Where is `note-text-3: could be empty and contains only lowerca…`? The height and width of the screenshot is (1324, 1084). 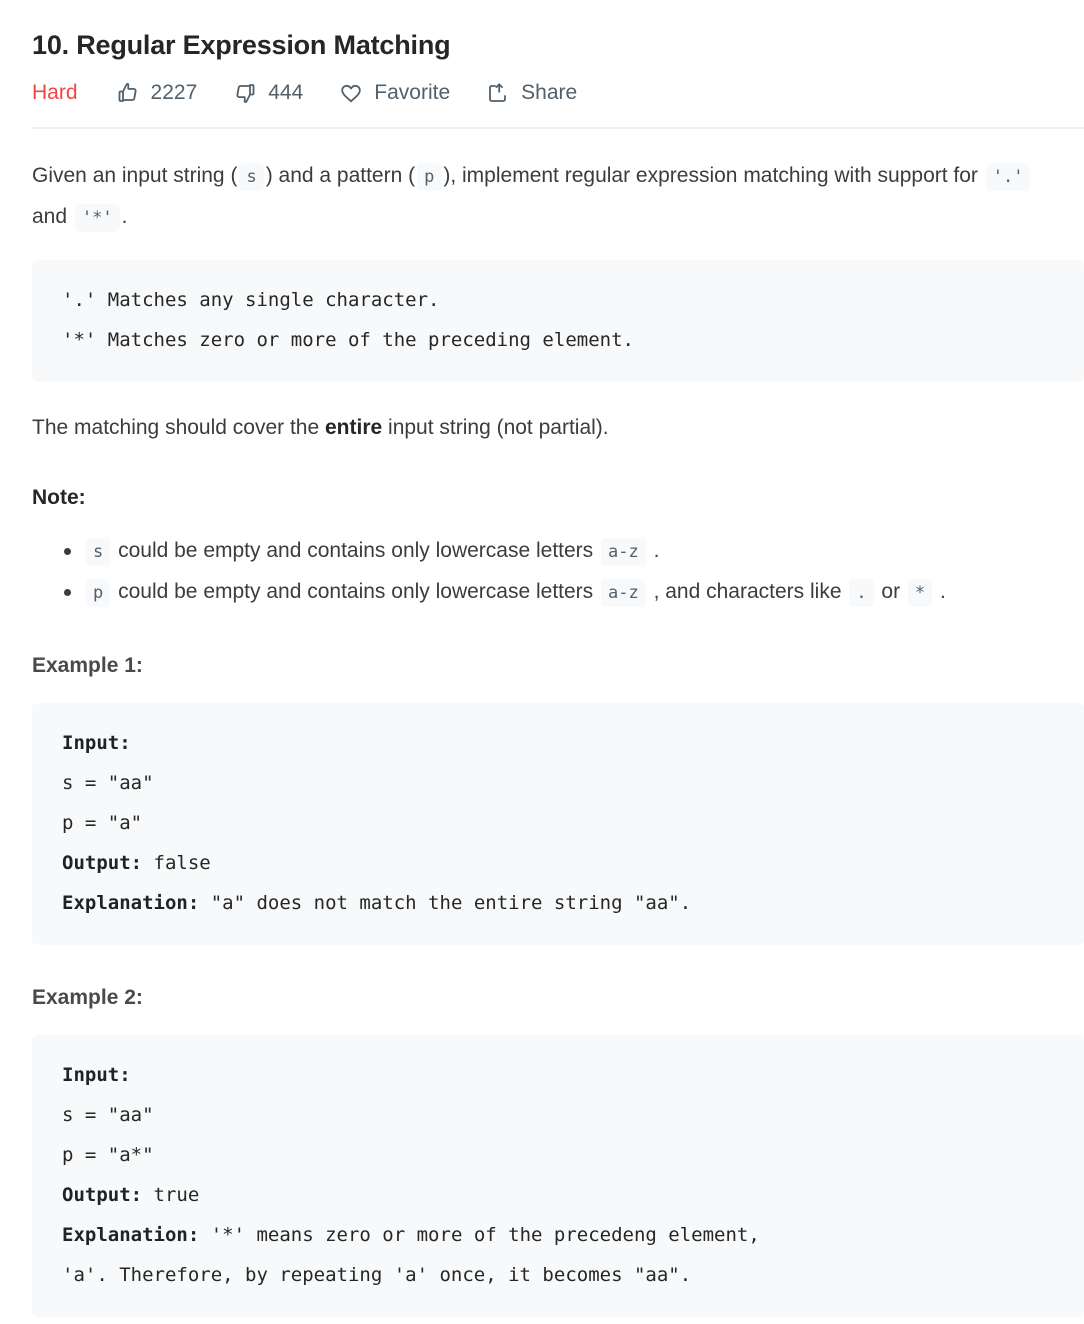 note-text-3: could be empty and contains only lowerca… is located at coordinates (356, 591).